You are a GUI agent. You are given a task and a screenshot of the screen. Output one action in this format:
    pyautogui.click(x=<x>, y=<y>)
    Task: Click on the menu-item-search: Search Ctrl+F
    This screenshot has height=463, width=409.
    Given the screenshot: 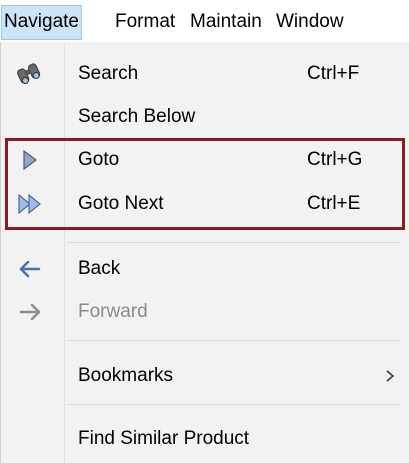 What is the action you would take?
    pyautogui.click(x=205, y=74)
    